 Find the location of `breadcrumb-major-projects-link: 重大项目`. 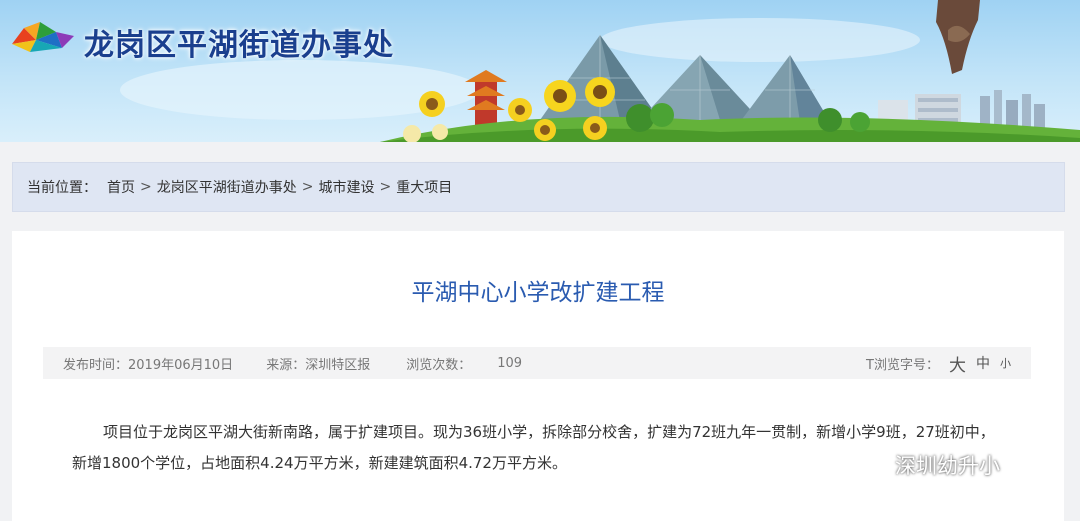

breadcrumb-major-projects-link: 重大项目 is located at coordinates (424, 187).